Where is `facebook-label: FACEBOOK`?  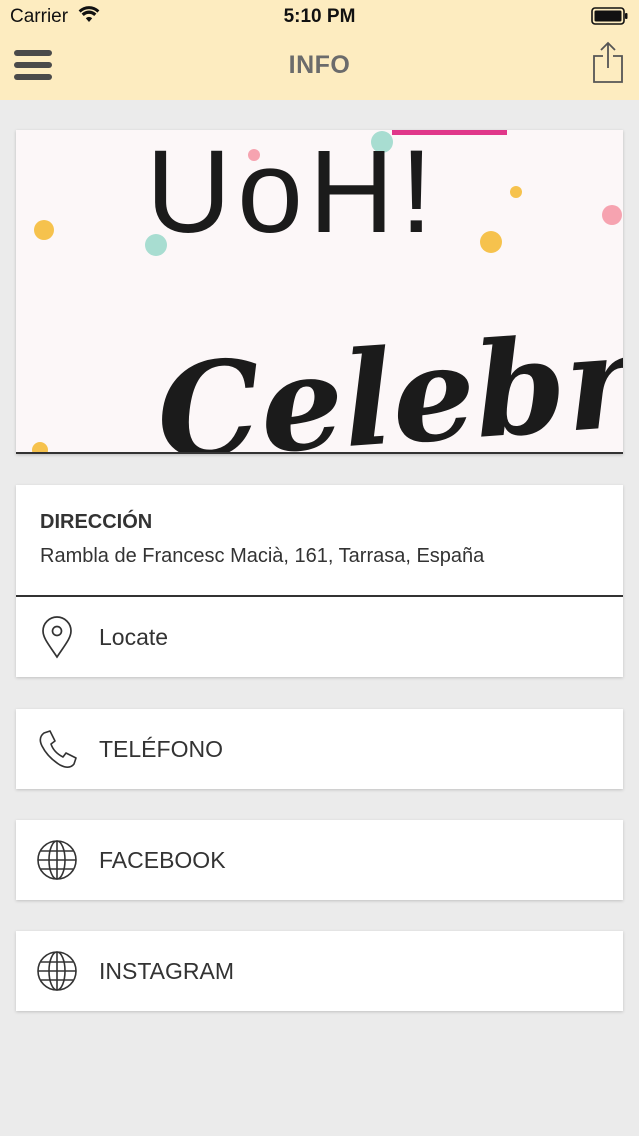 facebook-label: FACEBOOK is located at coordinates (162, 860).